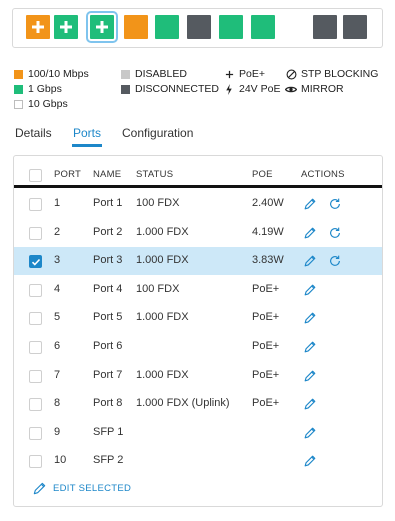  I want to click on table-row: 1 Port 1 100 FDX 2.40W, so click(198, 204).